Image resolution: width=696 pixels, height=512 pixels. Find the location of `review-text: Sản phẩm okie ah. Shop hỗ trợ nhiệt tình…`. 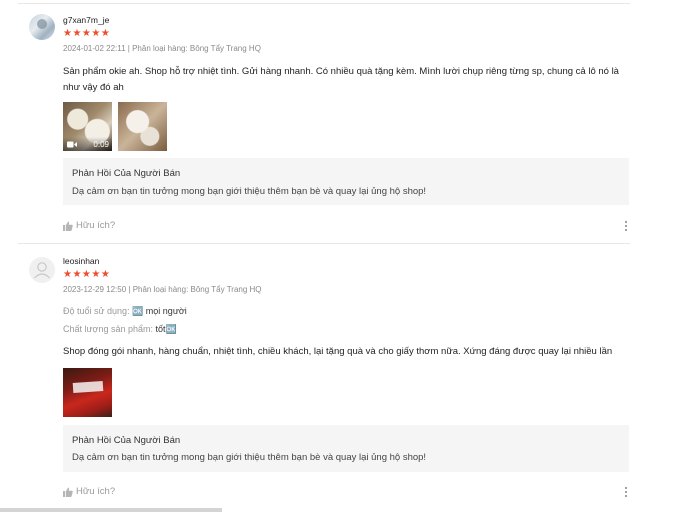

review-text: Sản phẩm okie ah. Shop hỗ trợ nhiệt tình… is located at coordinates (341, 79).